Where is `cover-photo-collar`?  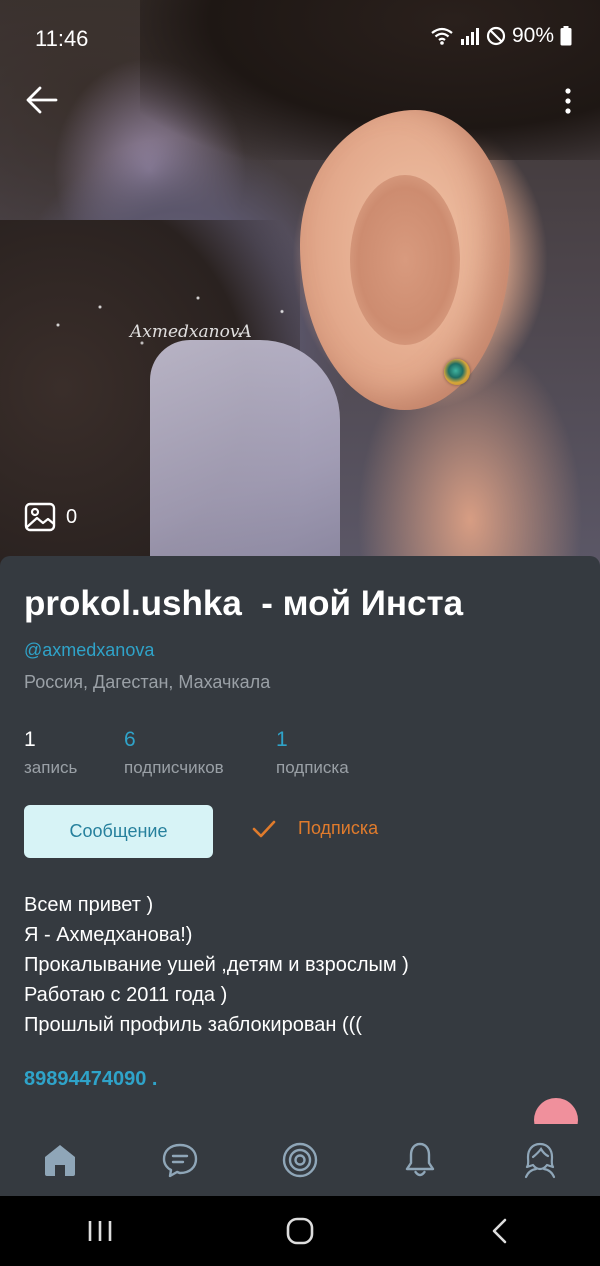
cover-photo-collar is located at coordinates (245, 460).